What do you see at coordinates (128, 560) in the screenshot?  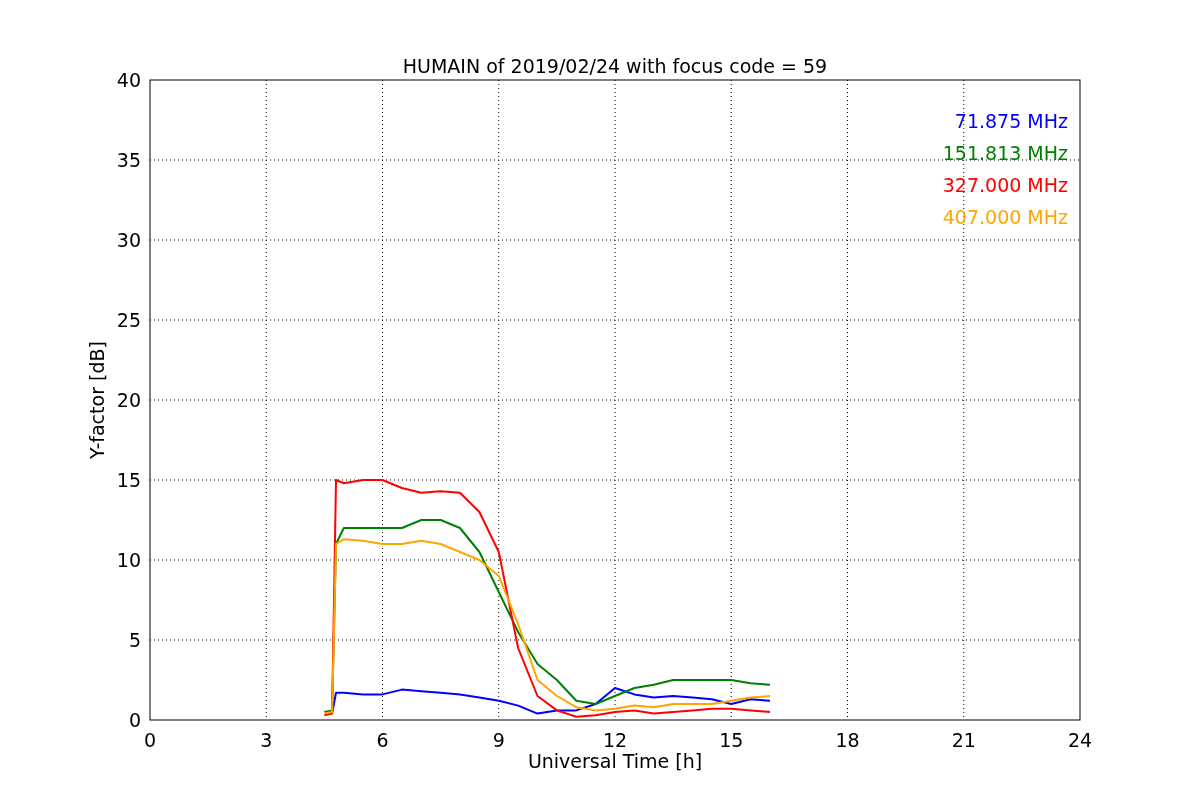 I see `tick-label: 10` at bounding box center [128, 560].